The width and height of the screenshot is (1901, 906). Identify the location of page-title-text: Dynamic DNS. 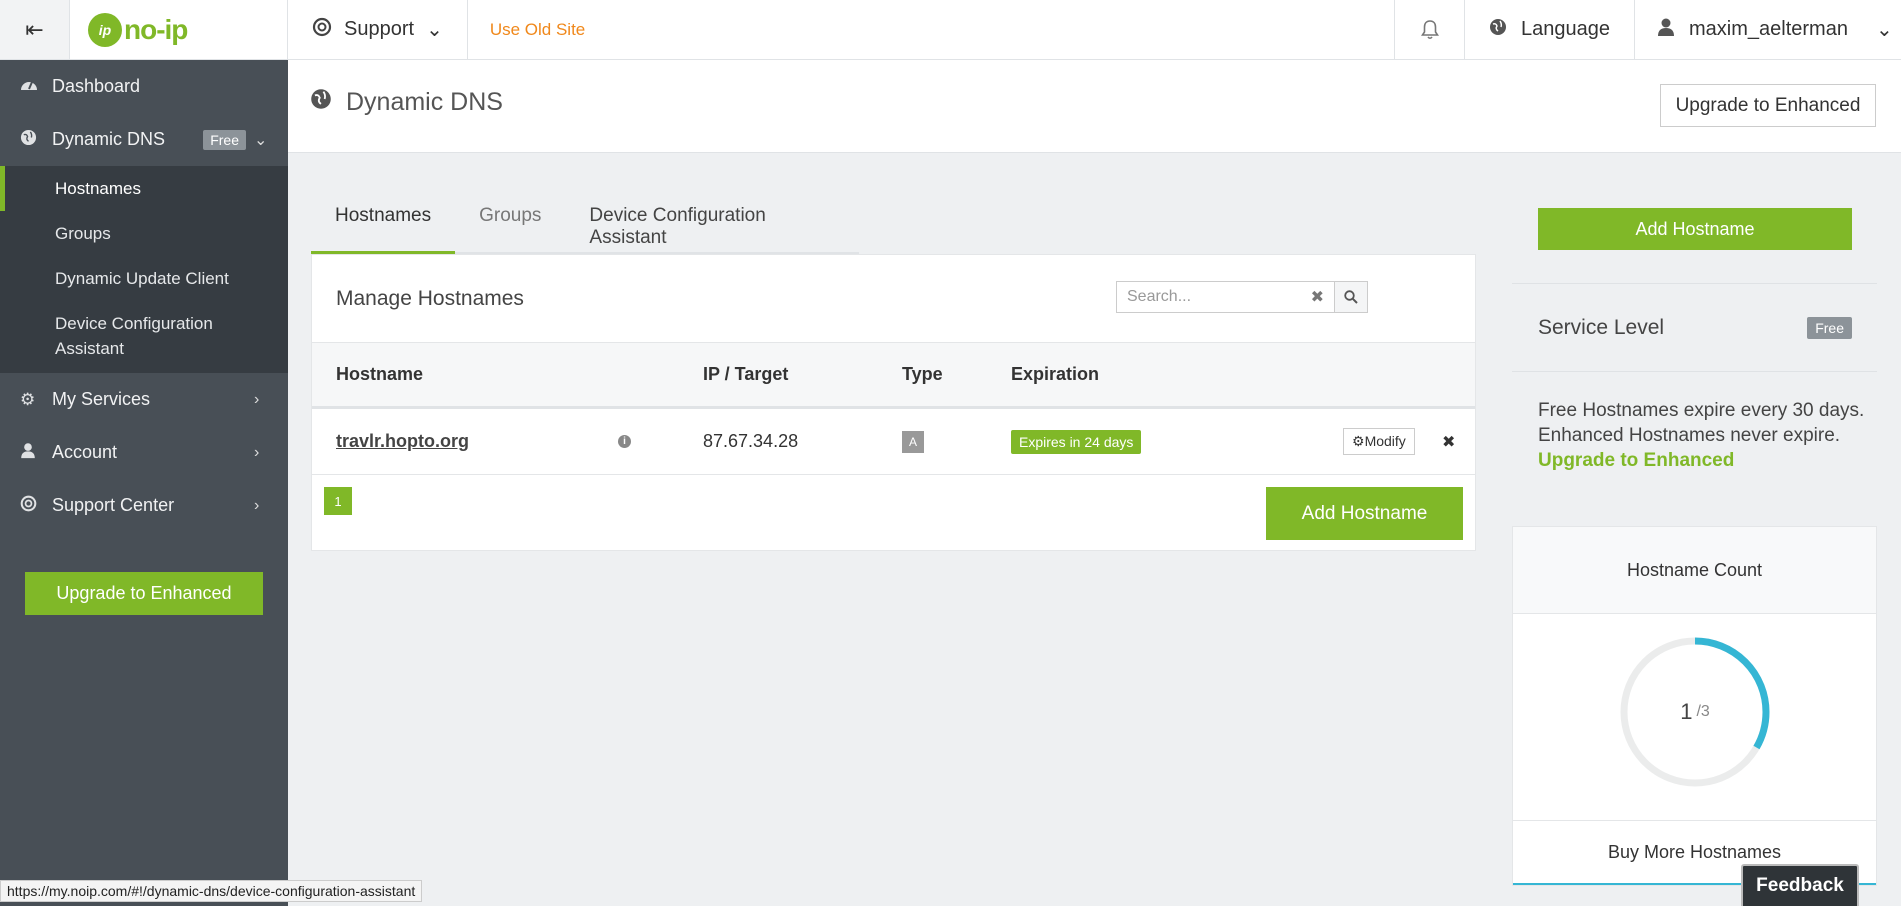
(424, 102).